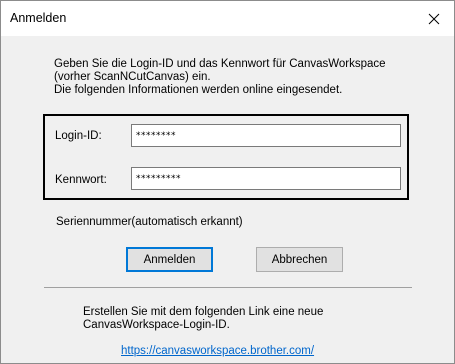 This screenshot has height=364, width=455. Describe the element at coordinates (299, 259) in the screenshot. I see `cancel-button: Abbrechen` at that location.